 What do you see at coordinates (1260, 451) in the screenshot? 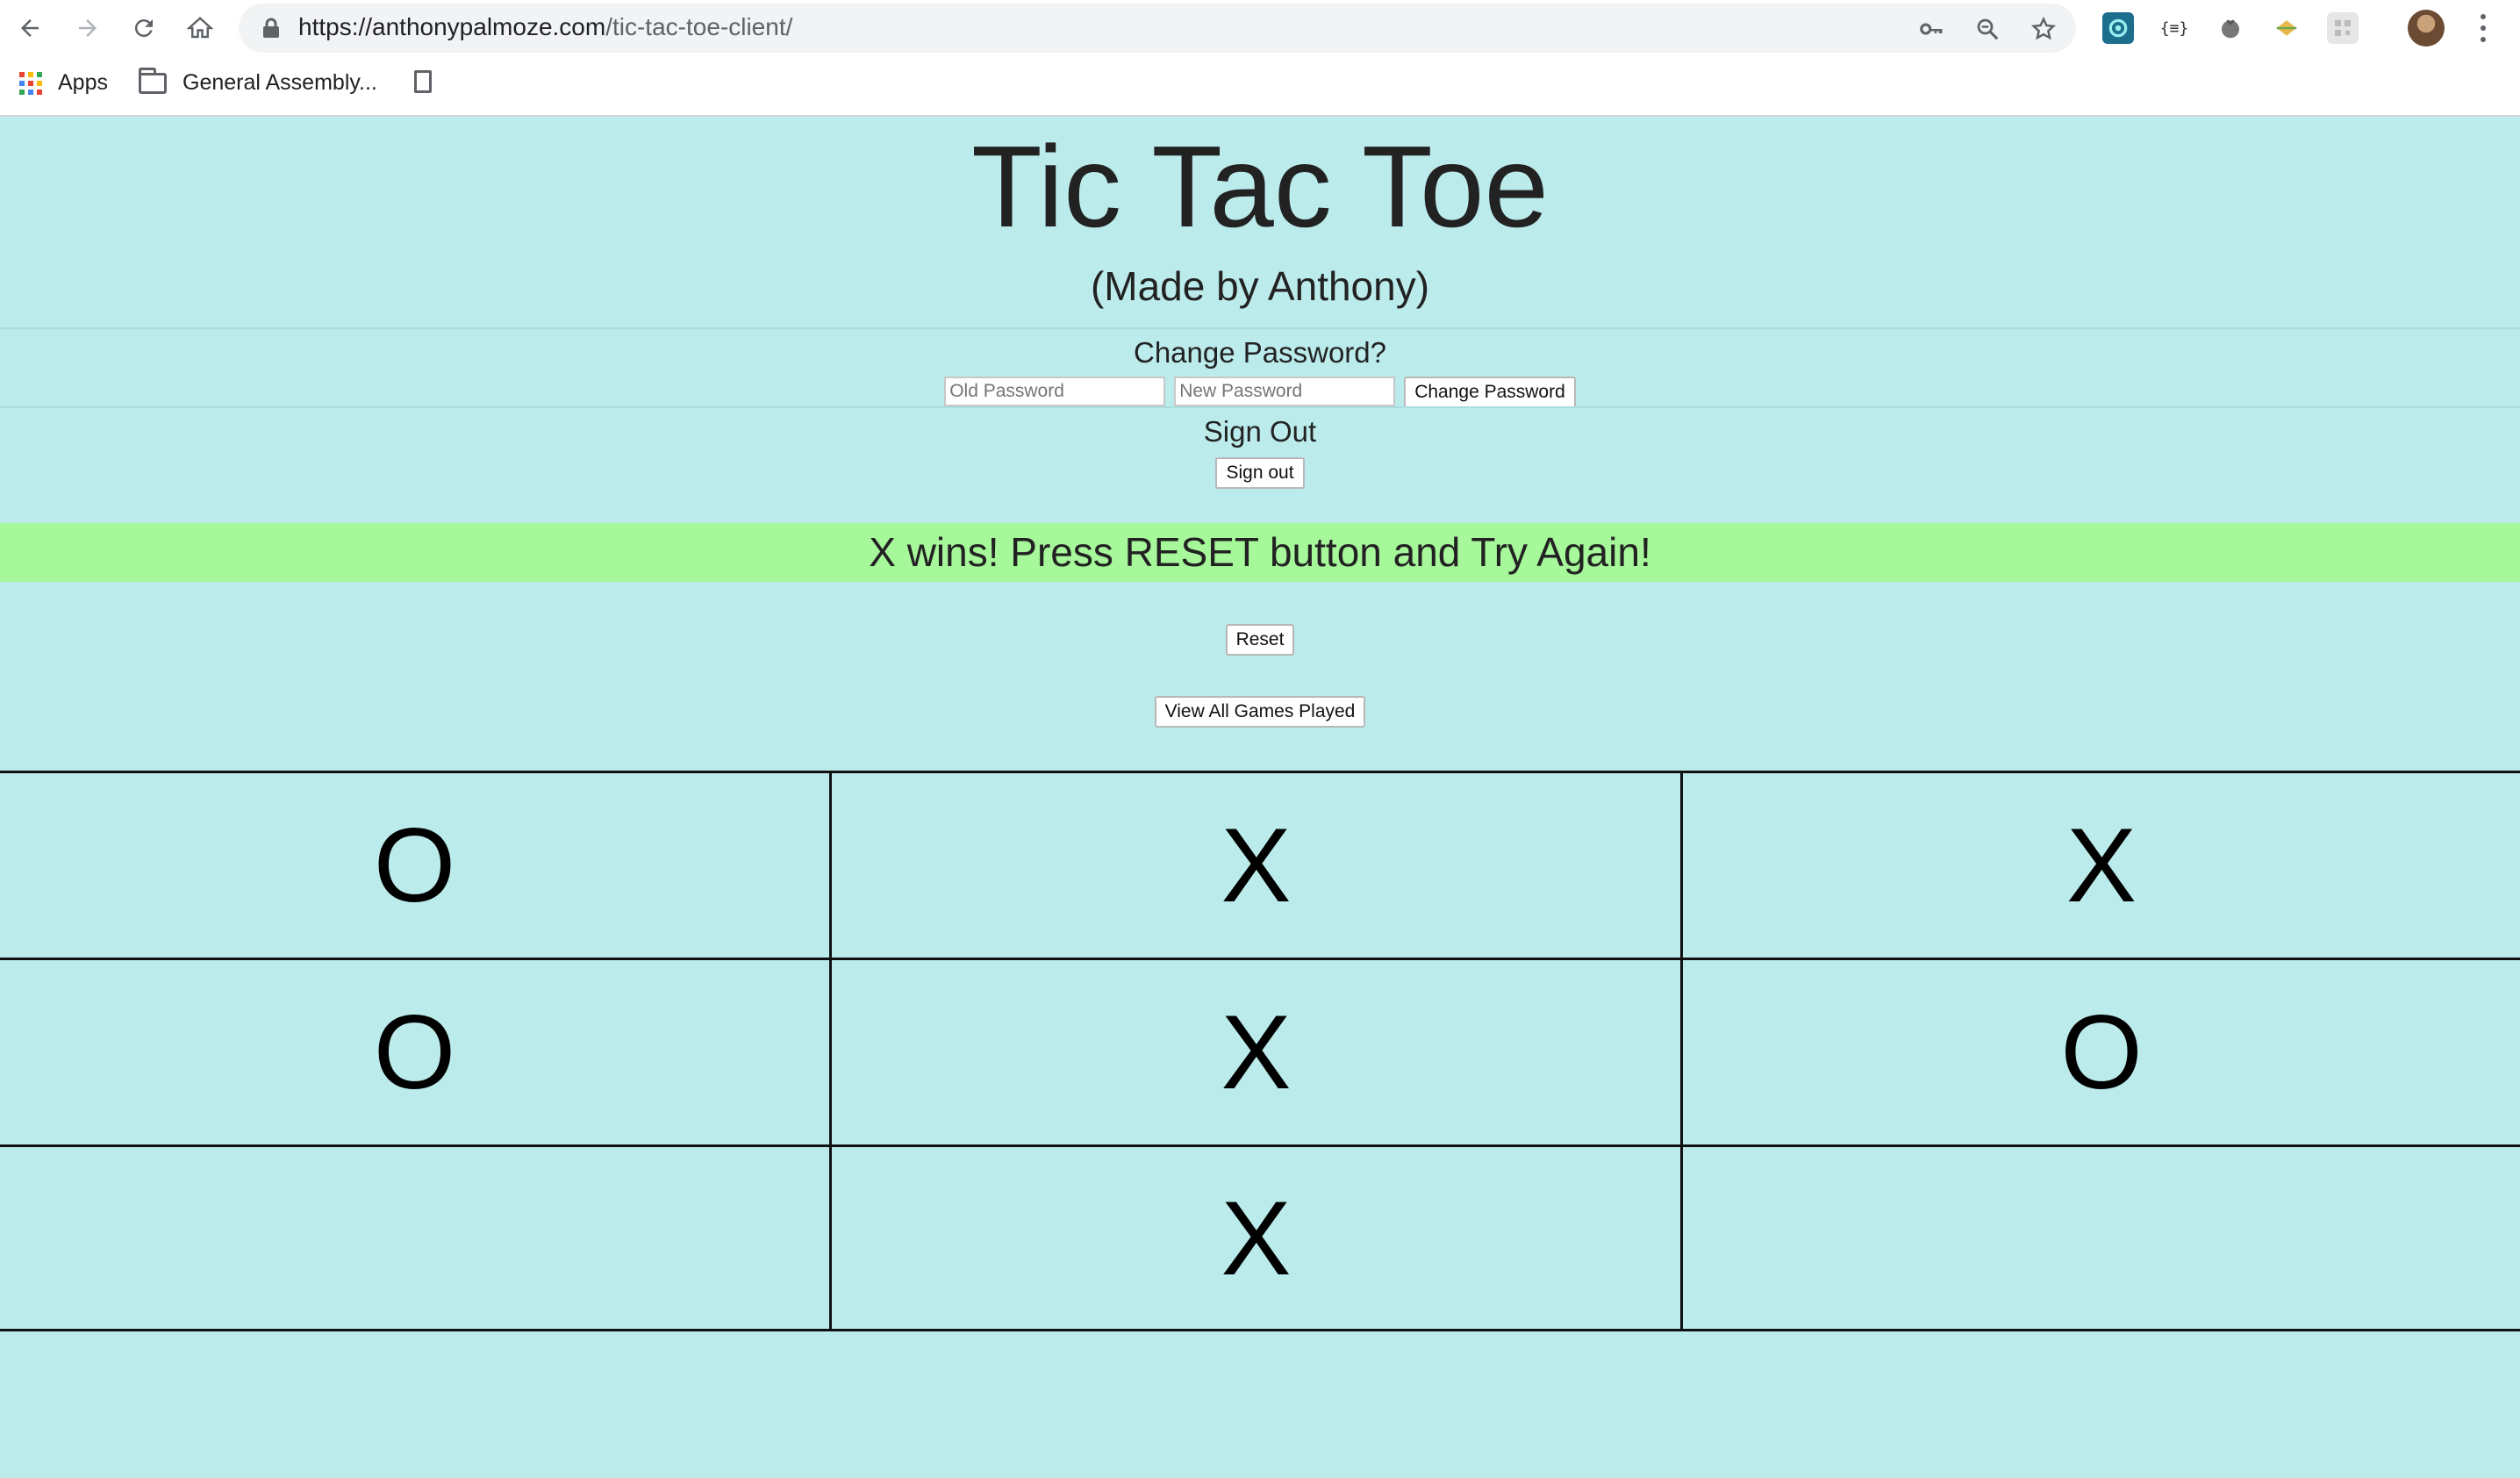
I see `sign-out-section: Sign Out Sign out` at bounding box center [1260, 451].